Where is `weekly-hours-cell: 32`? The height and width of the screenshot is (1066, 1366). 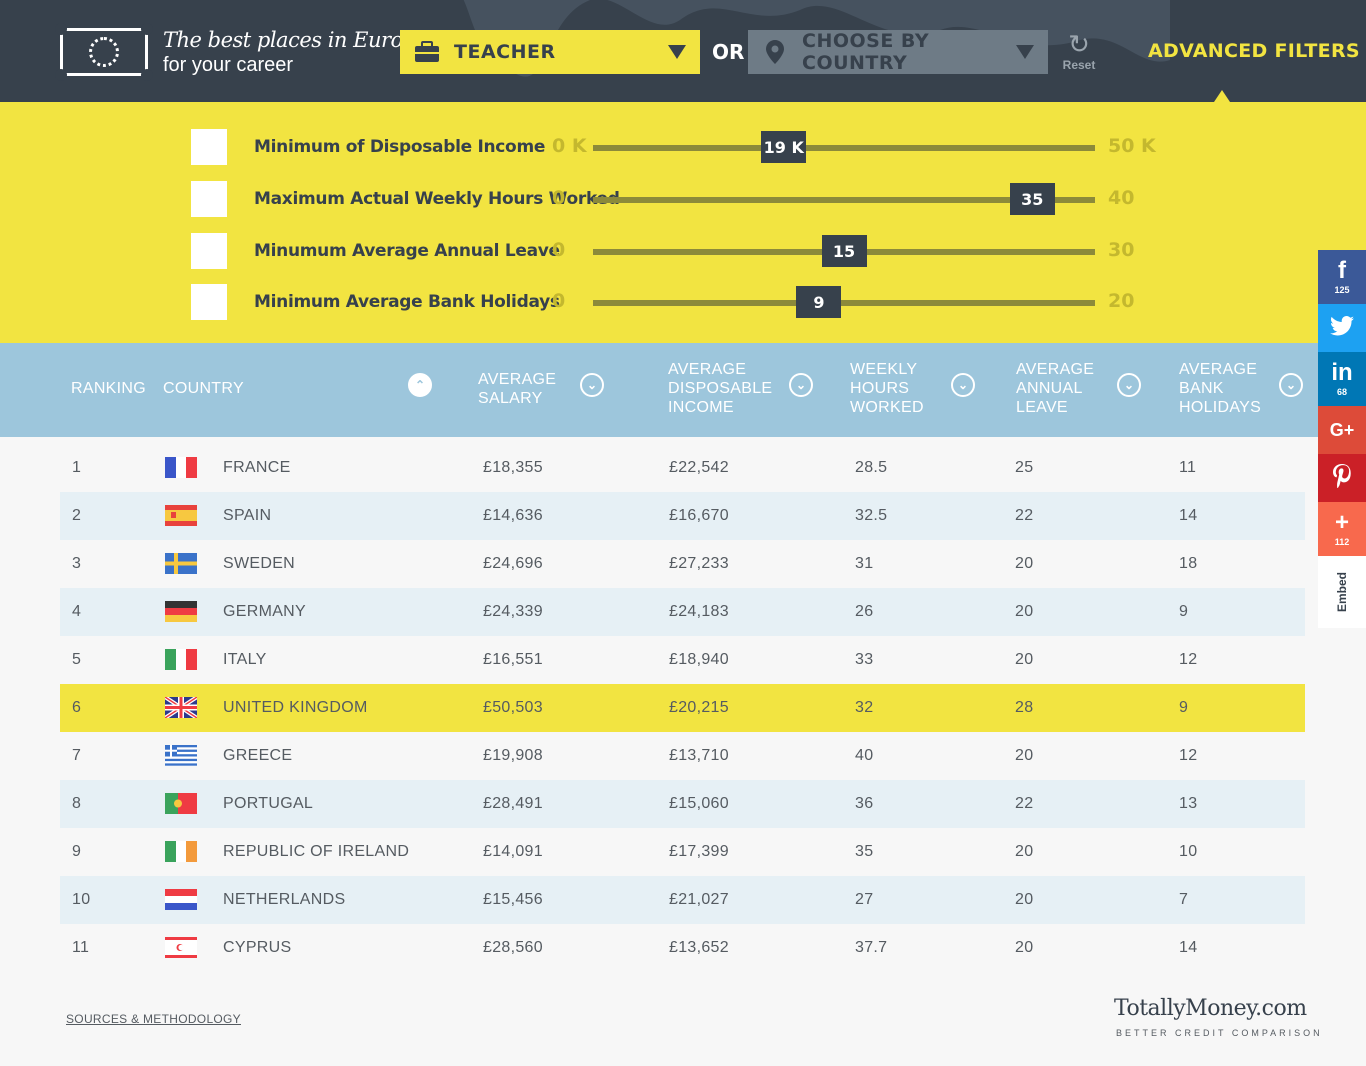
weekly-hours-cell: 32 is located at coordinates (864, 707).